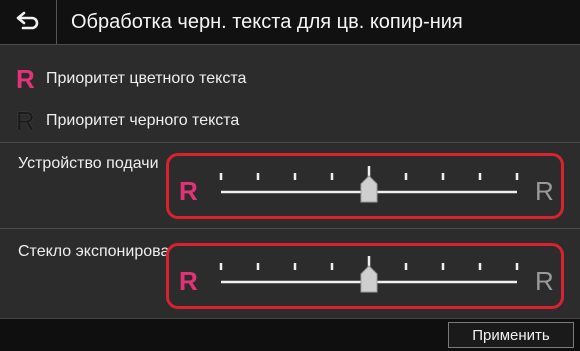 This screenshot has height=351, width=580. What do you see at coordinates (267, 21) in the screenshot?
I see `page-title: Обработка черн. текста для цв. копир-ния` at bounding box center [267, 21].